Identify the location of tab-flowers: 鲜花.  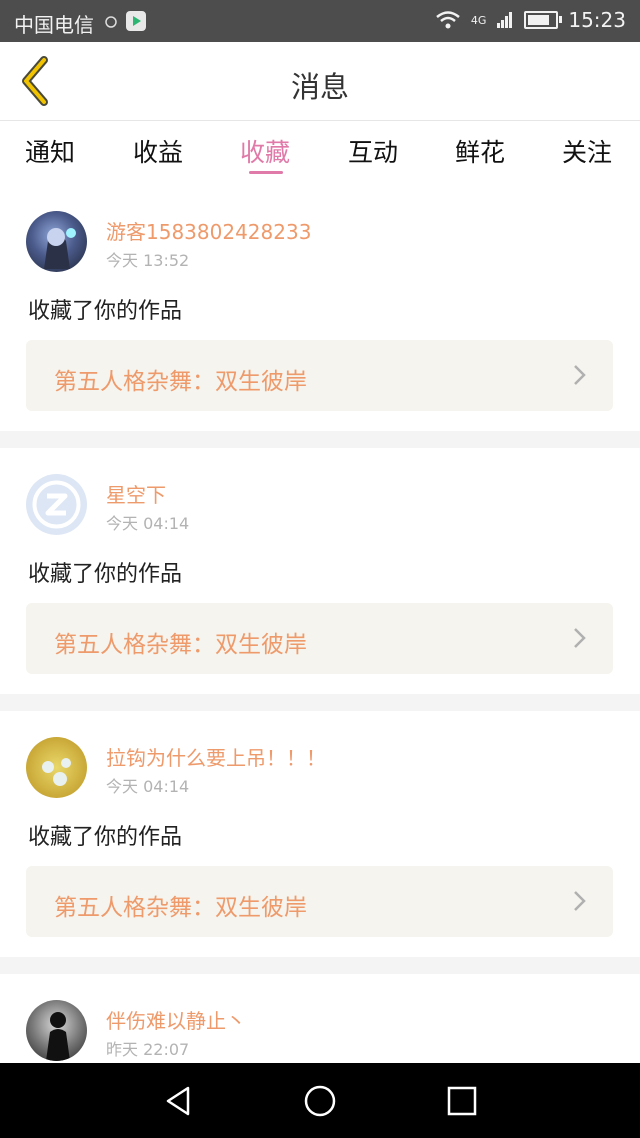
(480, 151).